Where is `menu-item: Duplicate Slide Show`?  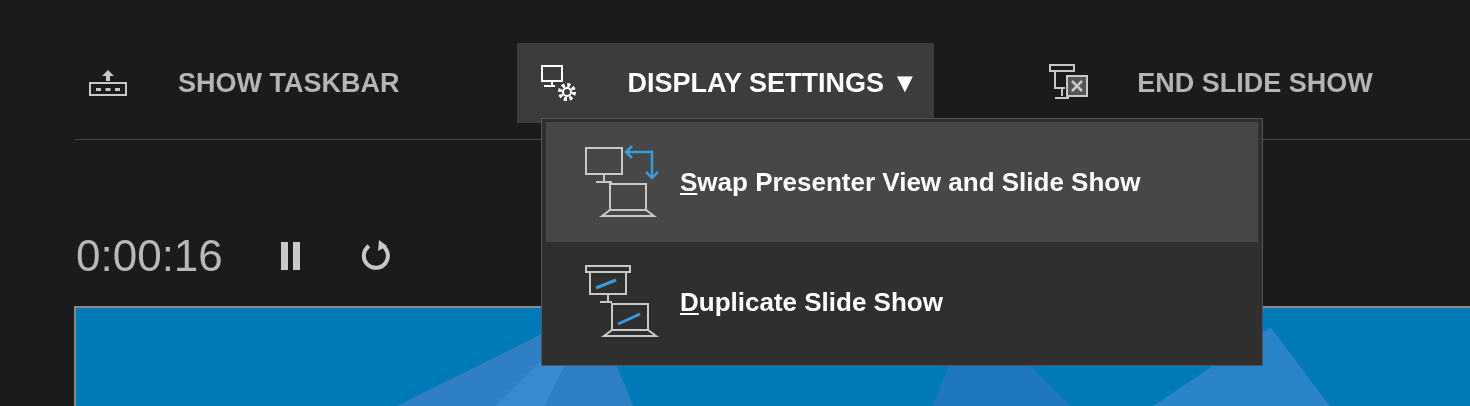 menu-item: Duplicate Slide Show is located at coordinates (902, 302).